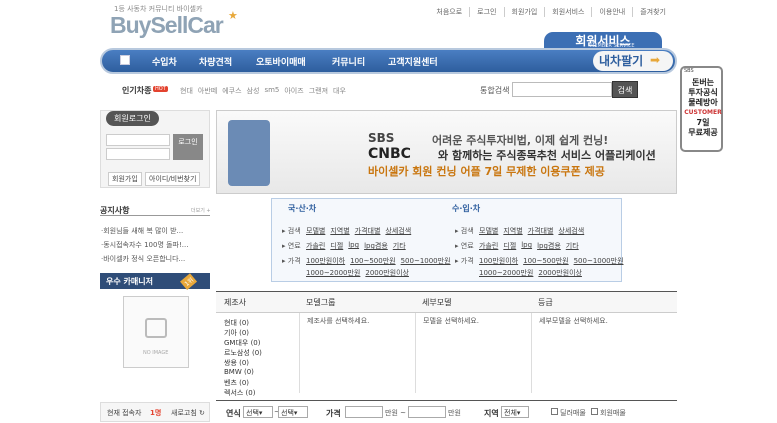 This screenshot has height=423, width=777. Describe the element at coordinates (487, 12) in the screenshot. I see `top-link-login: 로그인` at that location.